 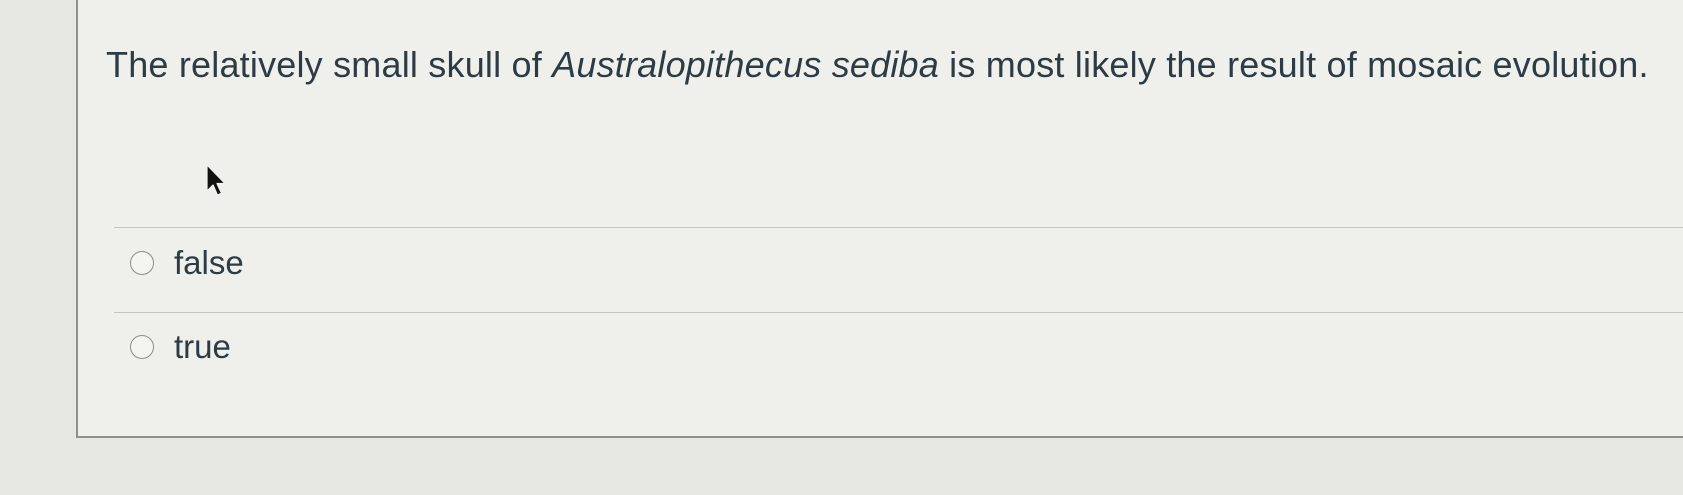 What do you see at coordinates (209, 262) in the screenshot?
I see `answer-label-false: false` at bounding box center [209, 262].